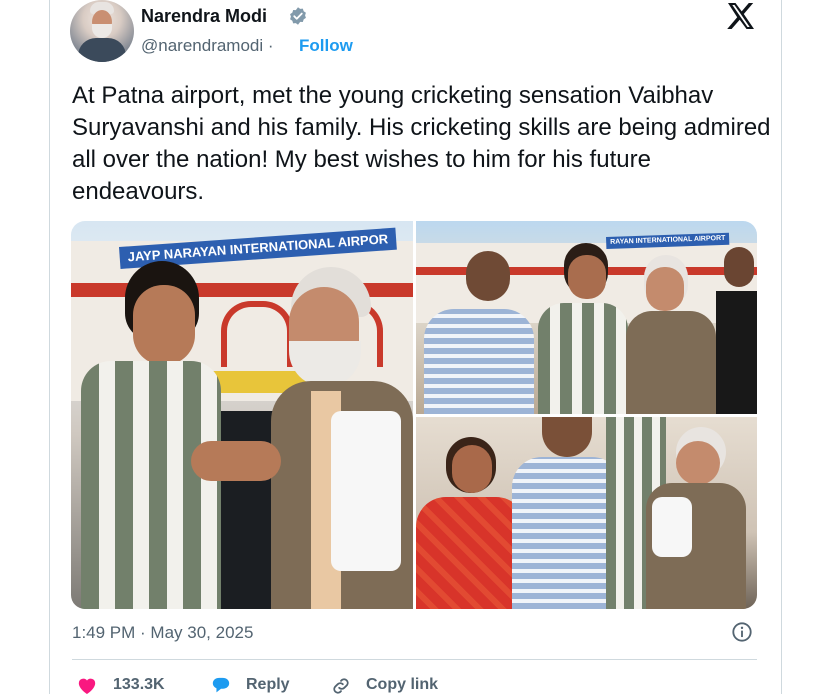 This screenshot has height=696, width=815. I want to click on heart-icon, so click(87, 685).